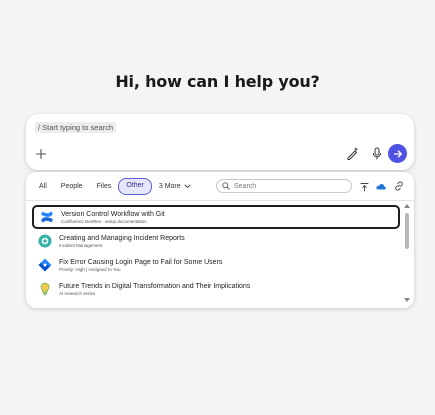  I want to click on item-subtitle: Priority: High | Assigned to You, so click(90, 269).